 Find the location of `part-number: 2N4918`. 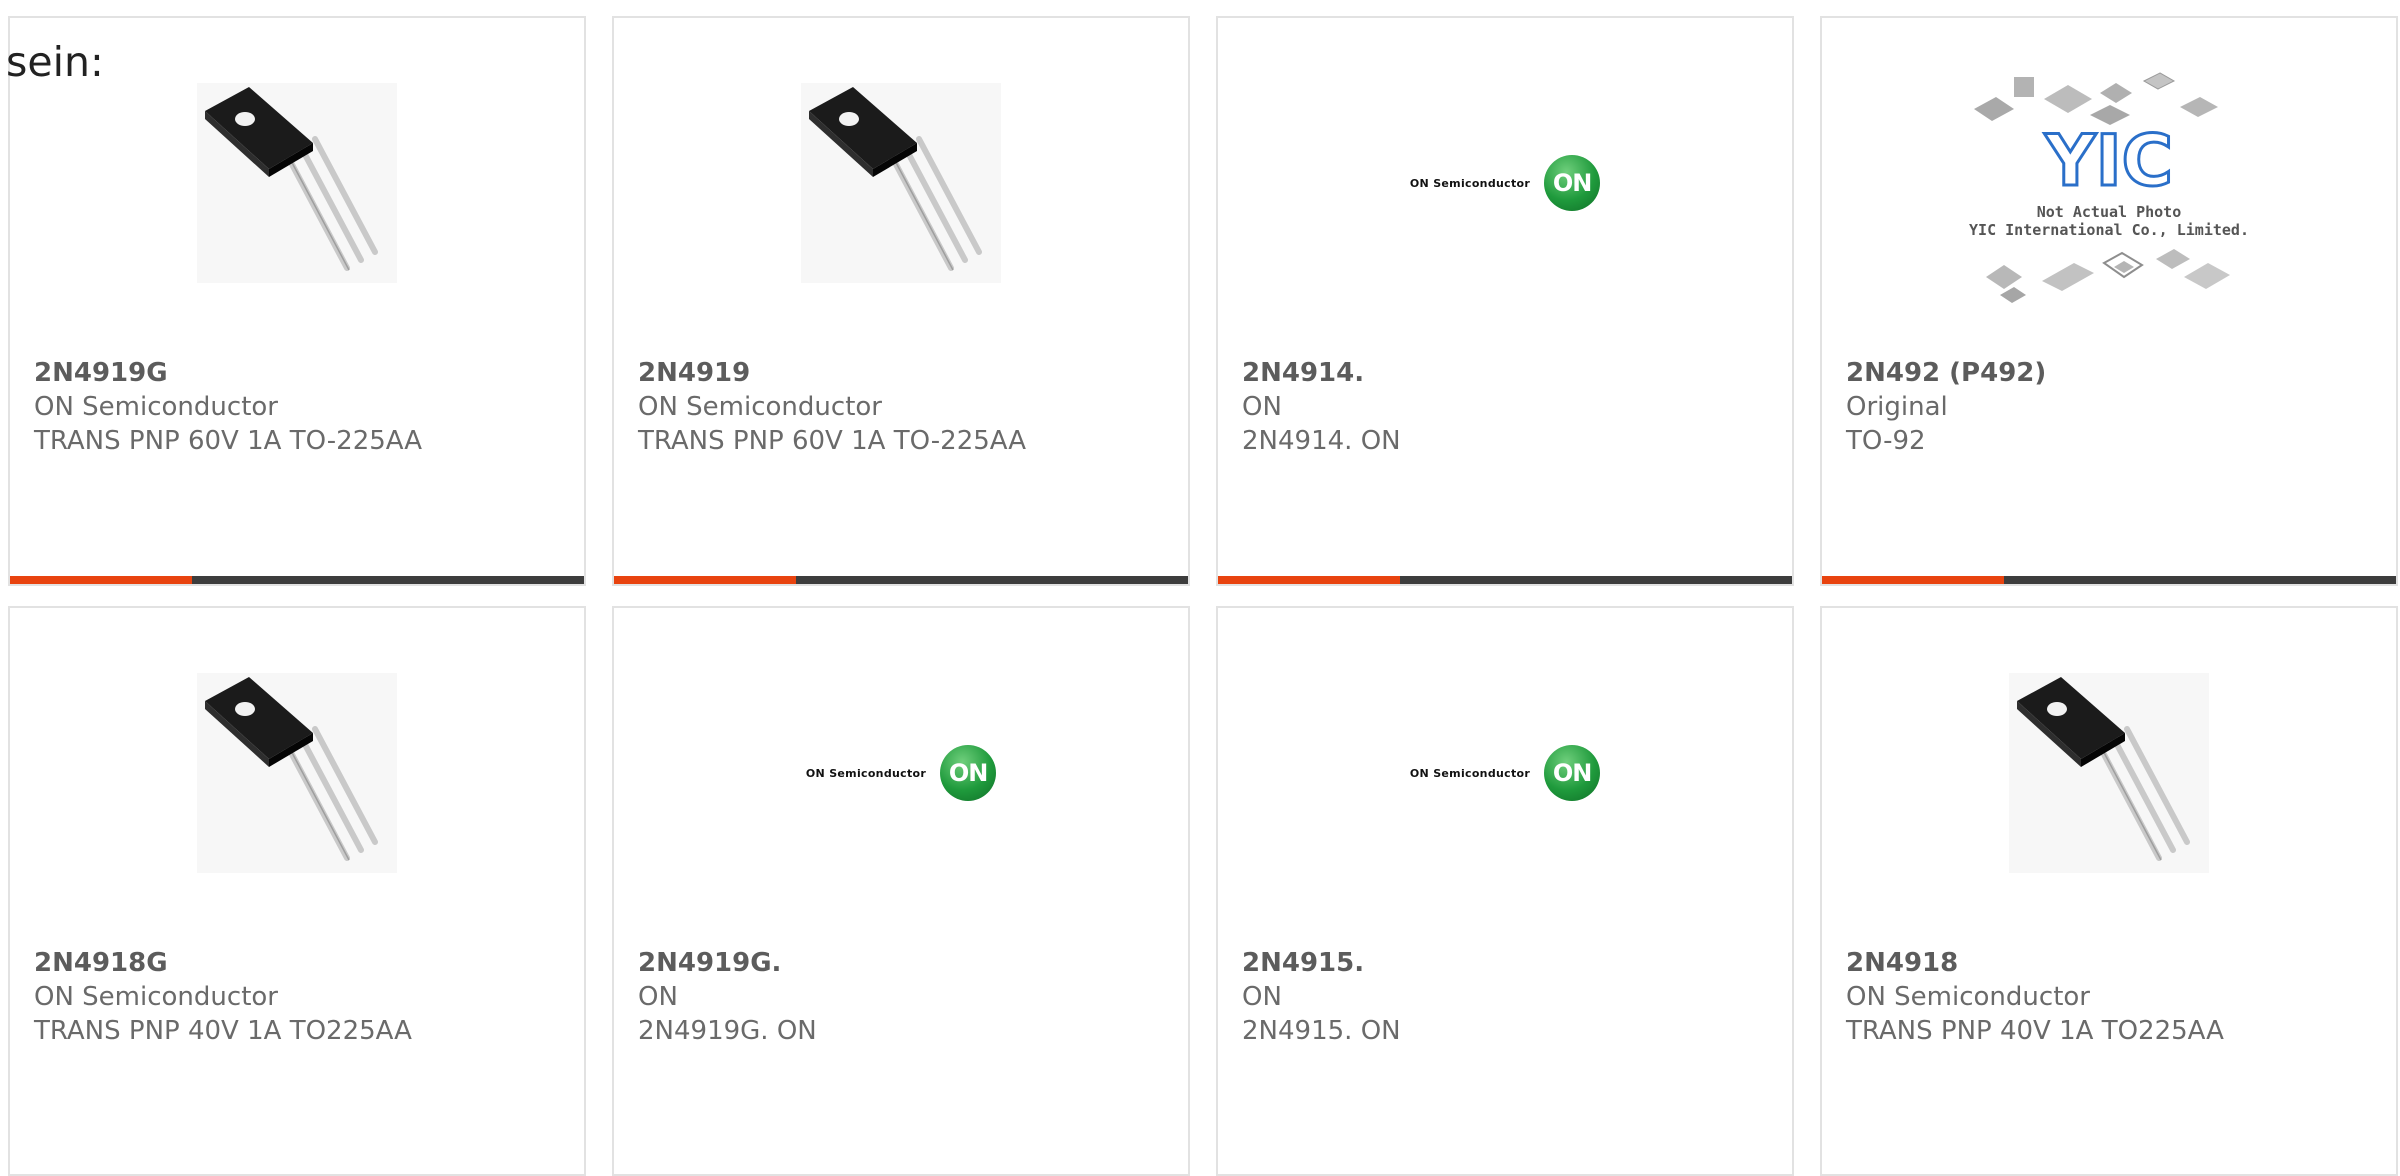

part-number: 2N4918 is located at coordinates (2115, 963).